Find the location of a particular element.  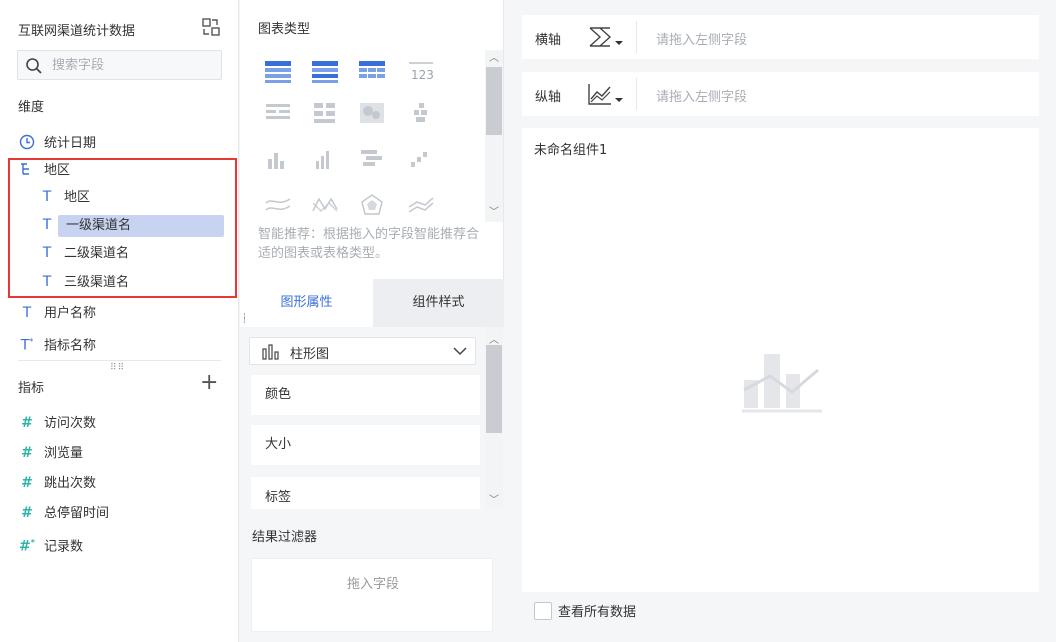

section-divider is located at coordinates (119, 360).